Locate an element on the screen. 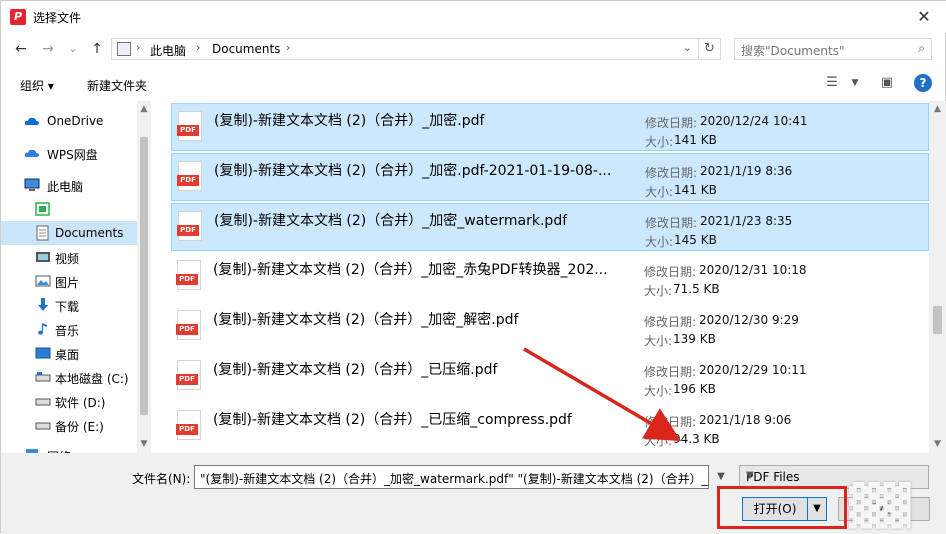 The height and width of the screenshot is (534, 946). sidebar-item-onedrive: OneDrive is located at coordinates (69, 121).